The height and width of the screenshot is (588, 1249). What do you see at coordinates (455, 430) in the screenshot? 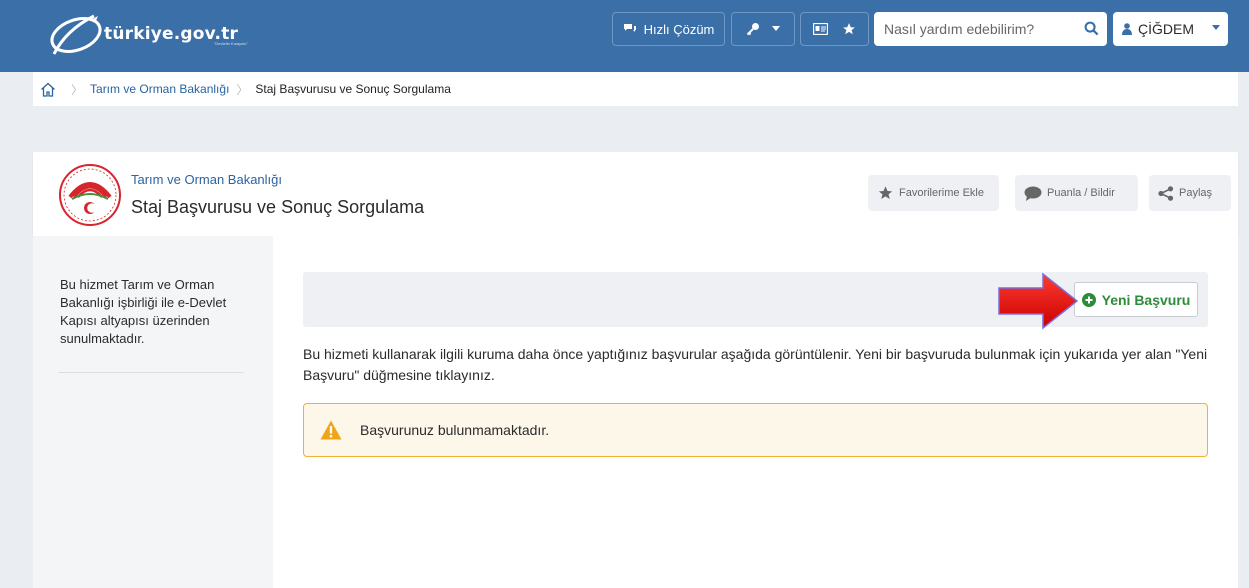
I see `alert-message: Başvurunuz bulunmamaktadır.` at bounding box center [455, 430].